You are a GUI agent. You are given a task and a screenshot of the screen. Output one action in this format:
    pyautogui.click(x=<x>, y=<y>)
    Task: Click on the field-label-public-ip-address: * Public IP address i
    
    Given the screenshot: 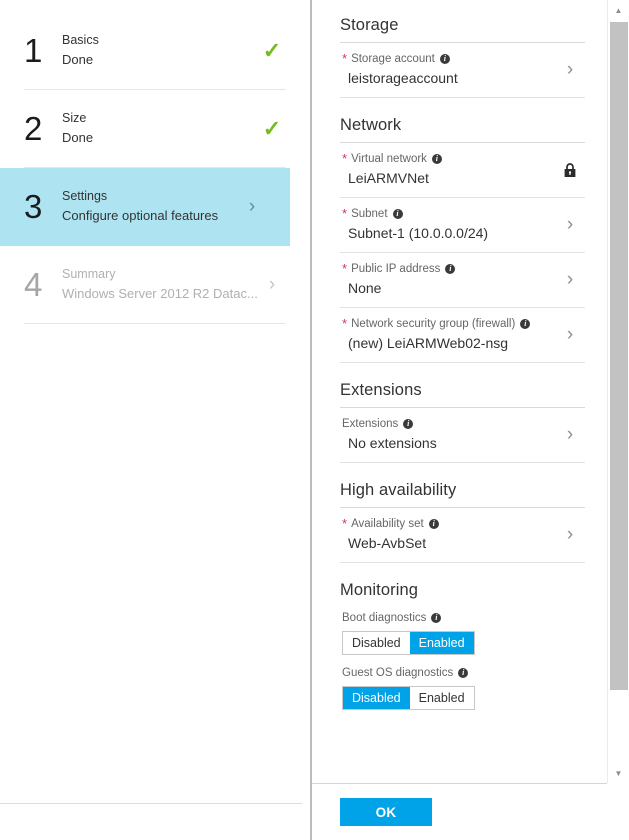 What is the action you would take?
    pyautogui.click(x=448, y=269)
    